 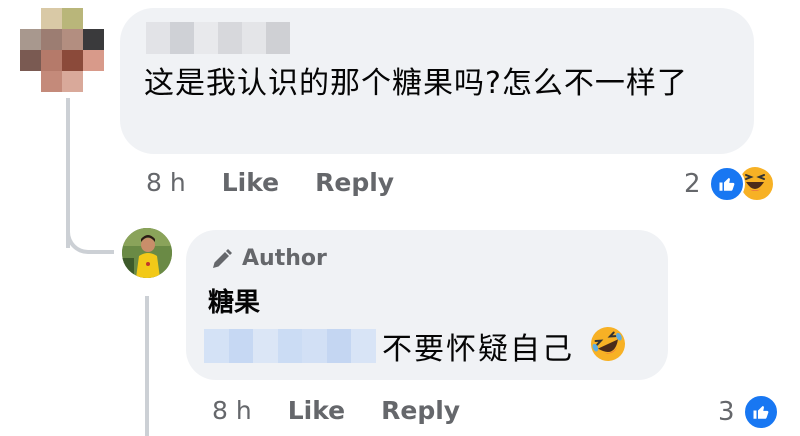 What do you see at coordinates (284, 258) in the screenshot?
I see `author-badge-label: Author` at bounding box center [284, 258].